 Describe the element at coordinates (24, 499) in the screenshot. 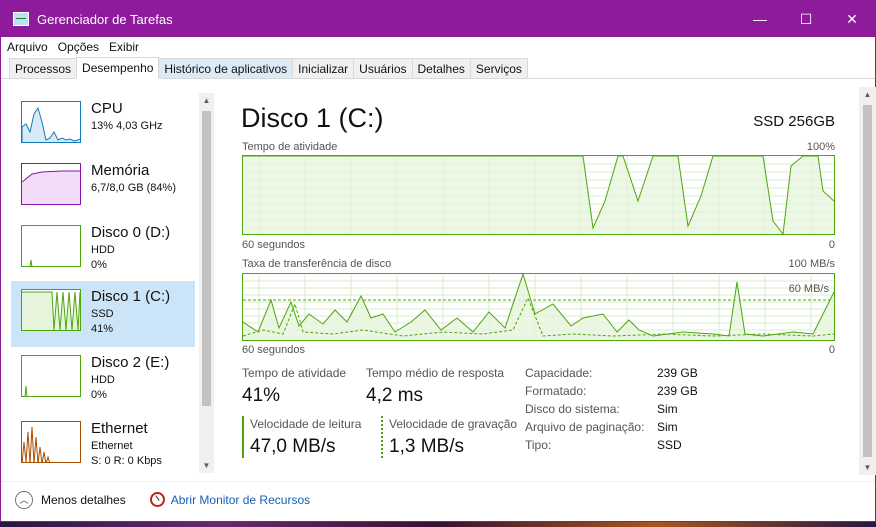

I see `chevron-up-icon: ︿` at that location.